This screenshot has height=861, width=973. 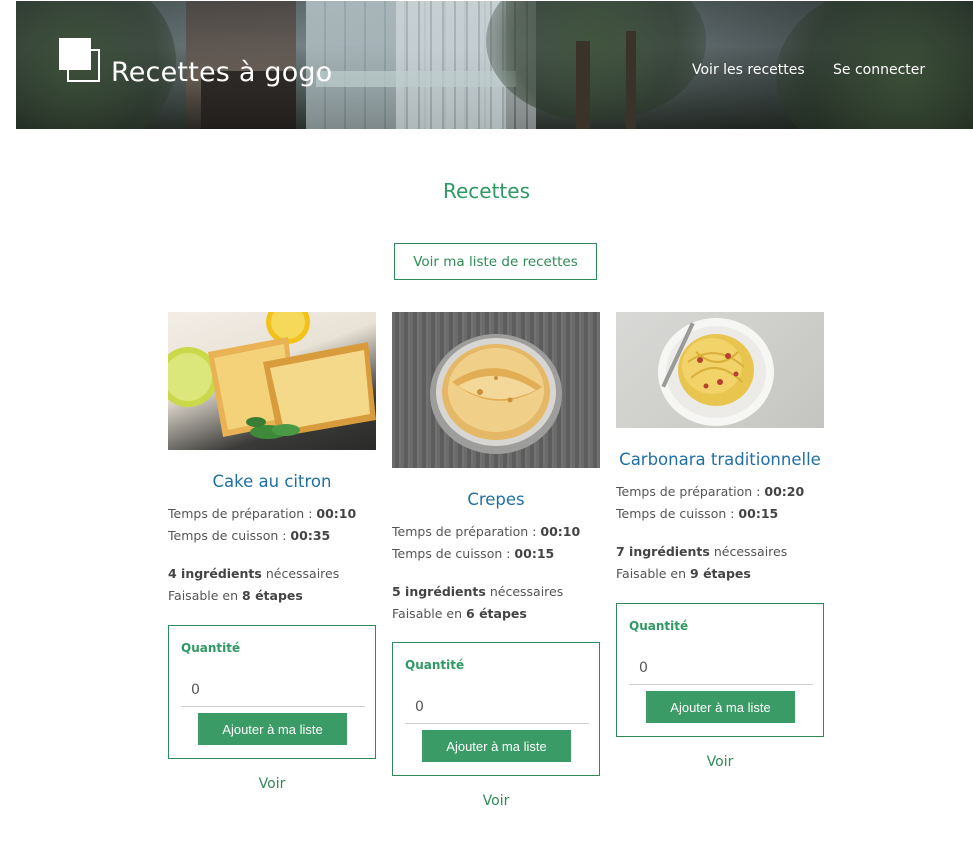 I want to click on steps-value: 8 étapes, so click(x=272, y=595).